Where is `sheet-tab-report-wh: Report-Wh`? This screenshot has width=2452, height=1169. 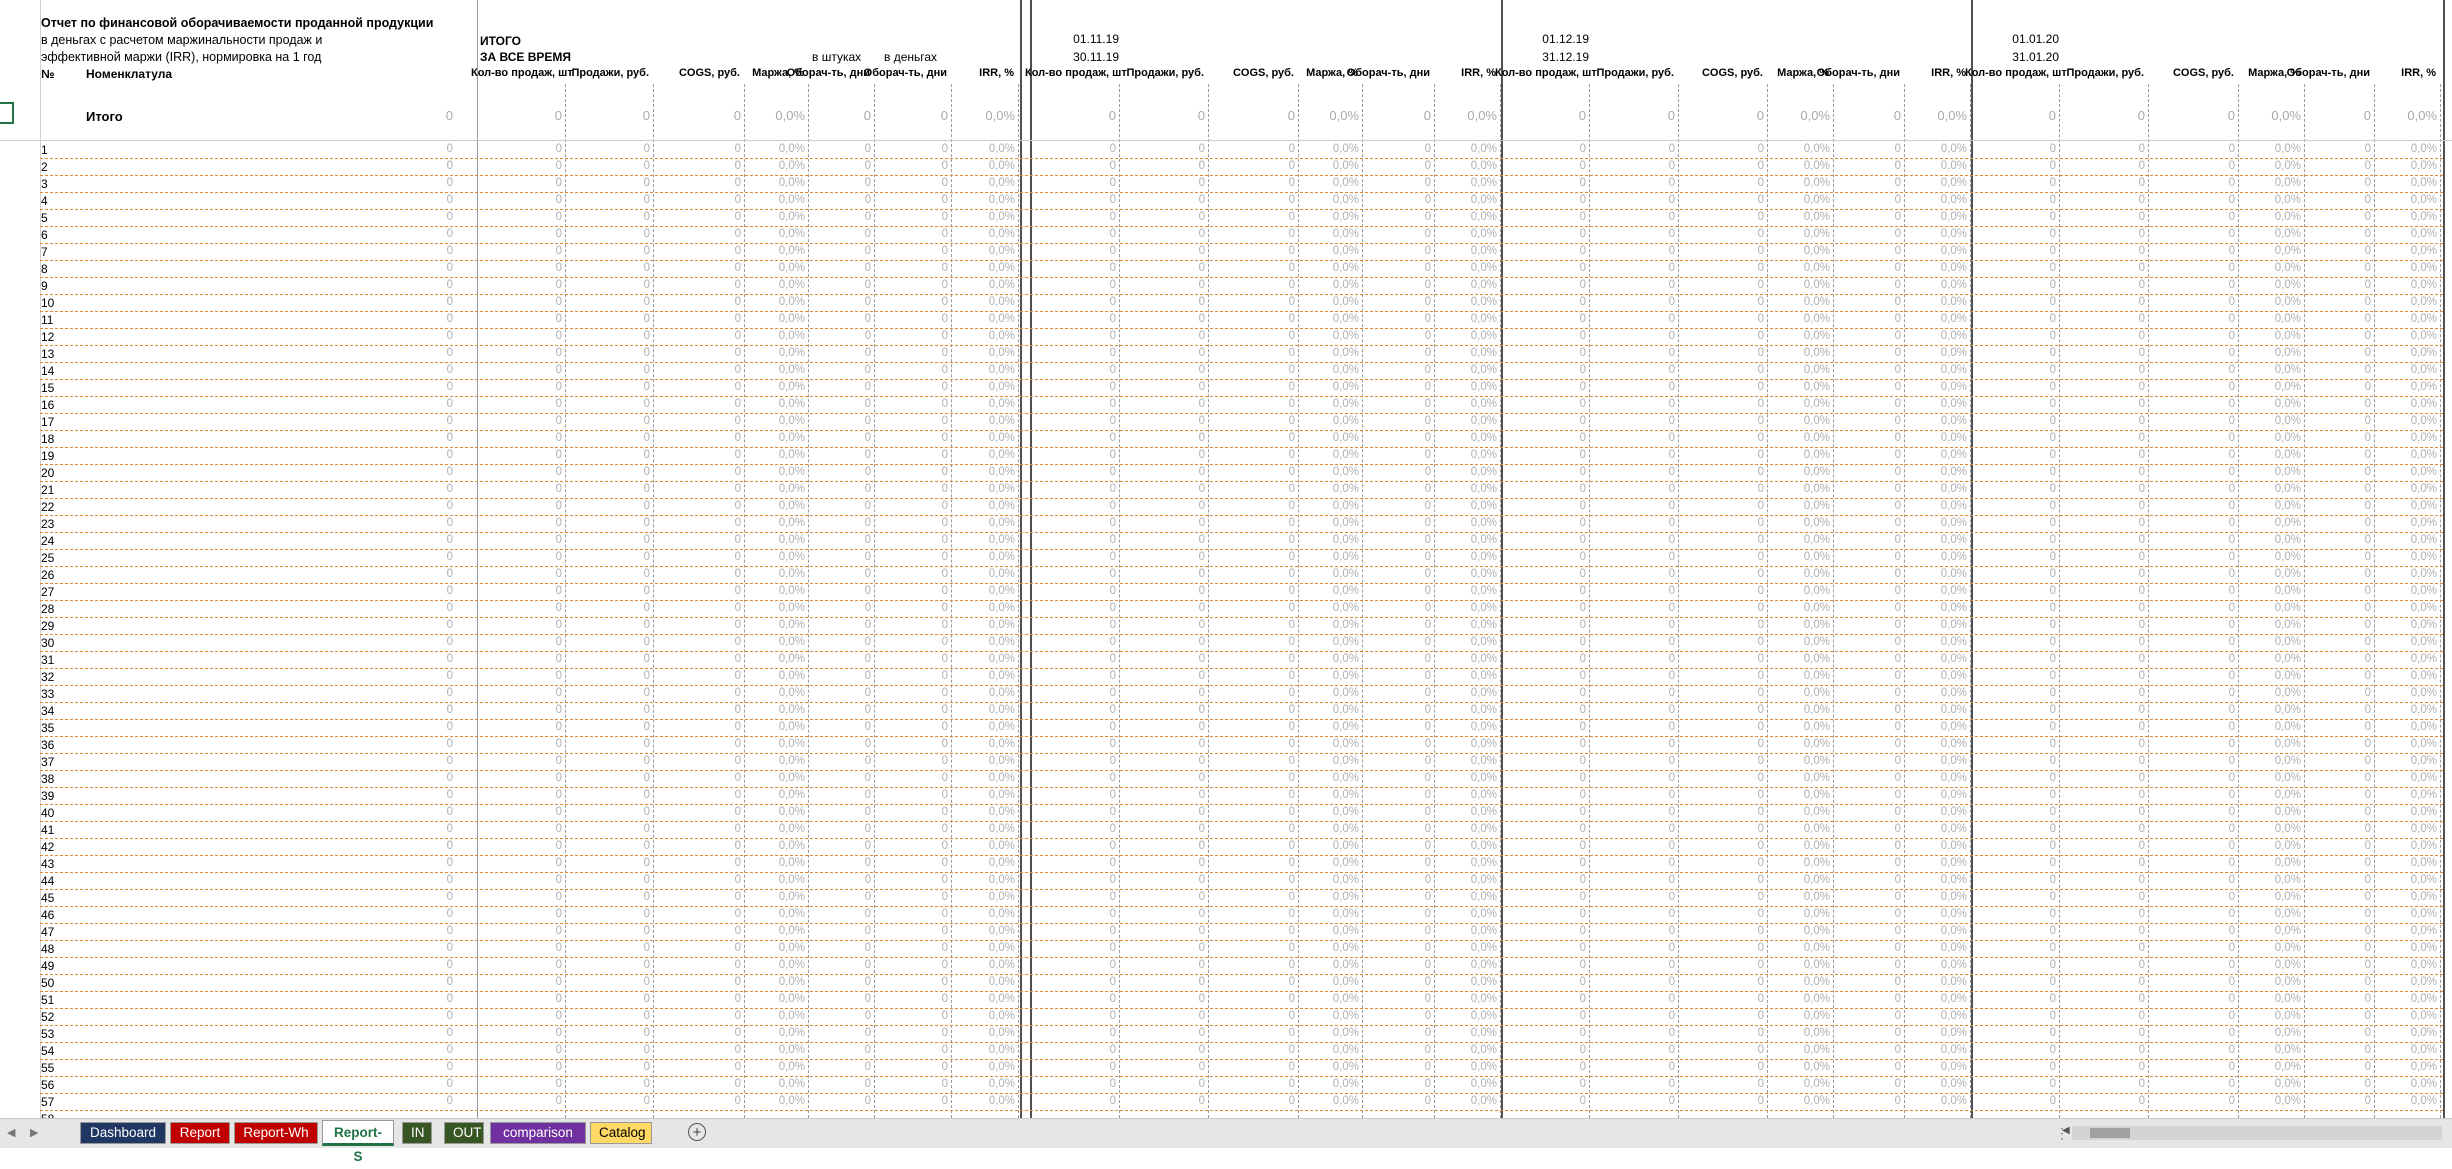 sheet-tab-report-wh: Report-Wh is located at coordinates (276, 1133).